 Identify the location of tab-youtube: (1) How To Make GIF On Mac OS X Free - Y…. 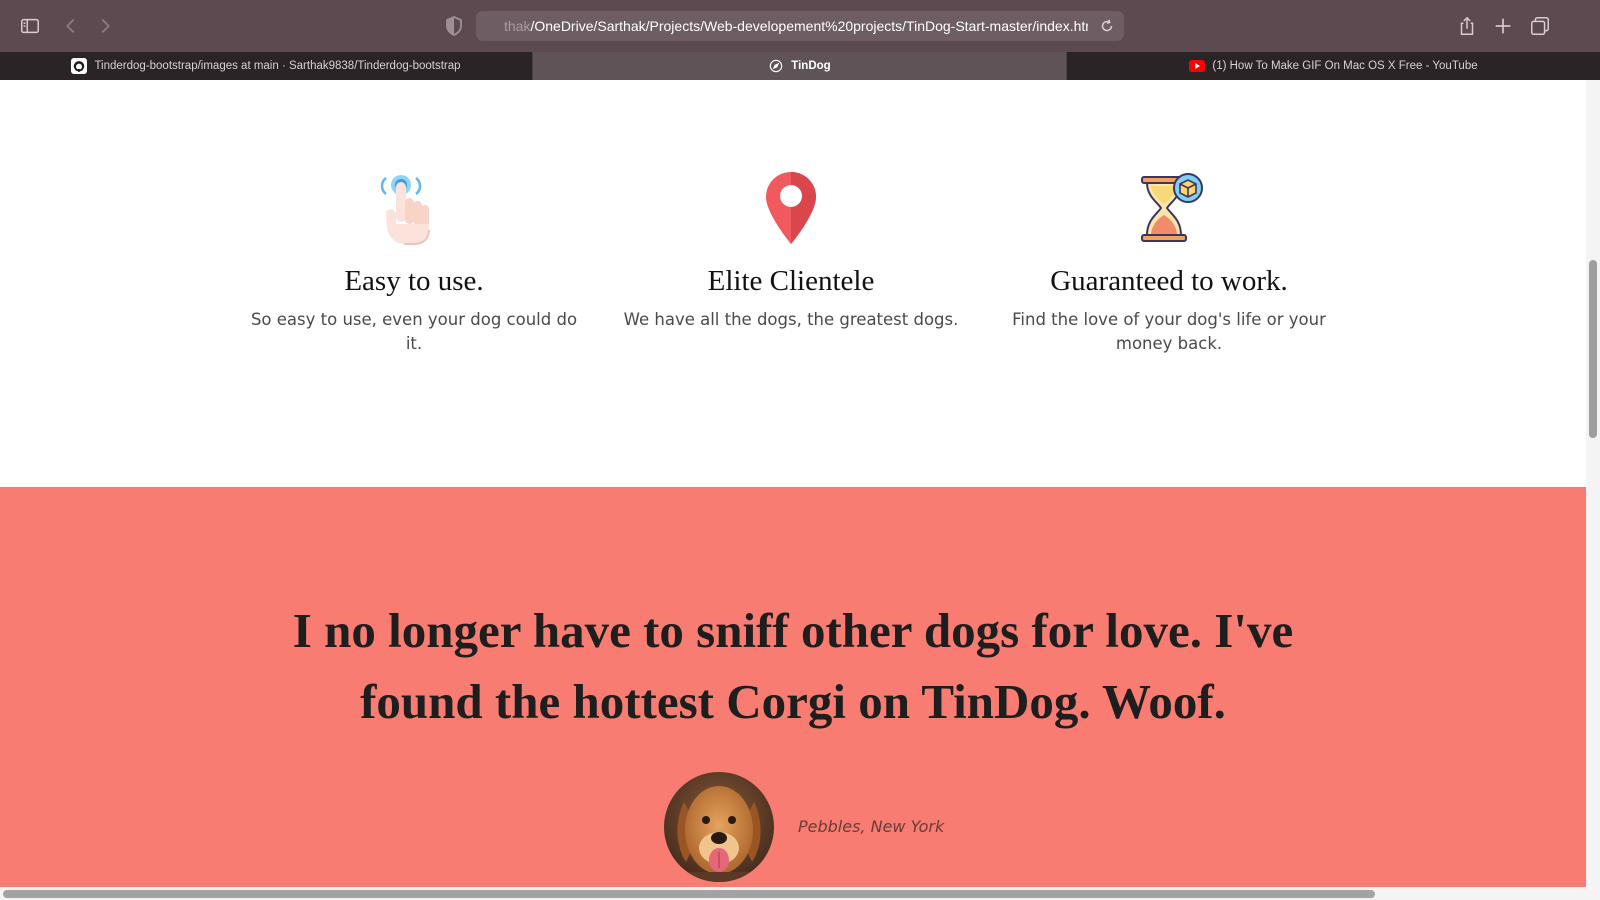
(1333, 66).